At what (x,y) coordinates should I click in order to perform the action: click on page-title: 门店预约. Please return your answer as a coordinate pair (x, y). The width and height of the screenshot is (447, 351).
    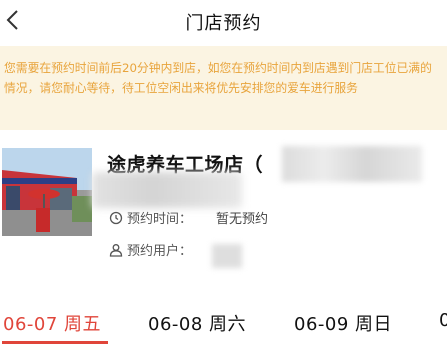
    Looking at the image, I should click on (223, 23).